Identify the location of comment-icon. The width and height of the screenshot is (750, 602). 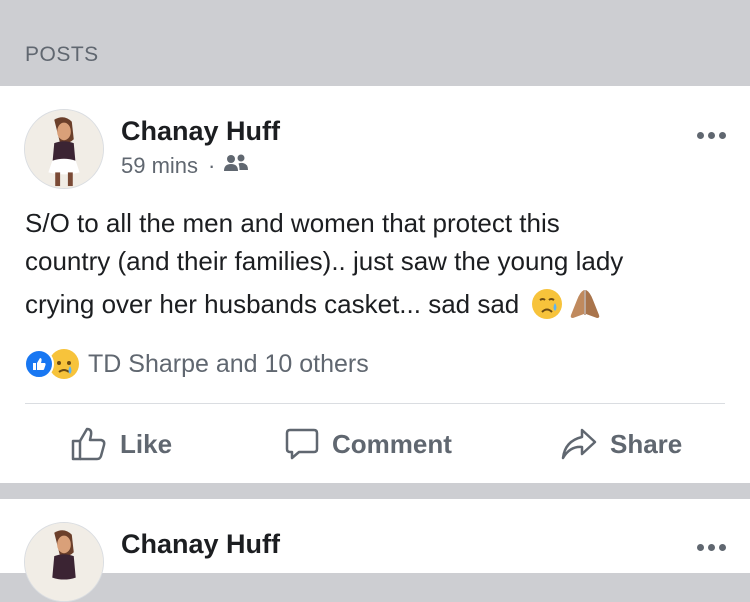
(302, 444).